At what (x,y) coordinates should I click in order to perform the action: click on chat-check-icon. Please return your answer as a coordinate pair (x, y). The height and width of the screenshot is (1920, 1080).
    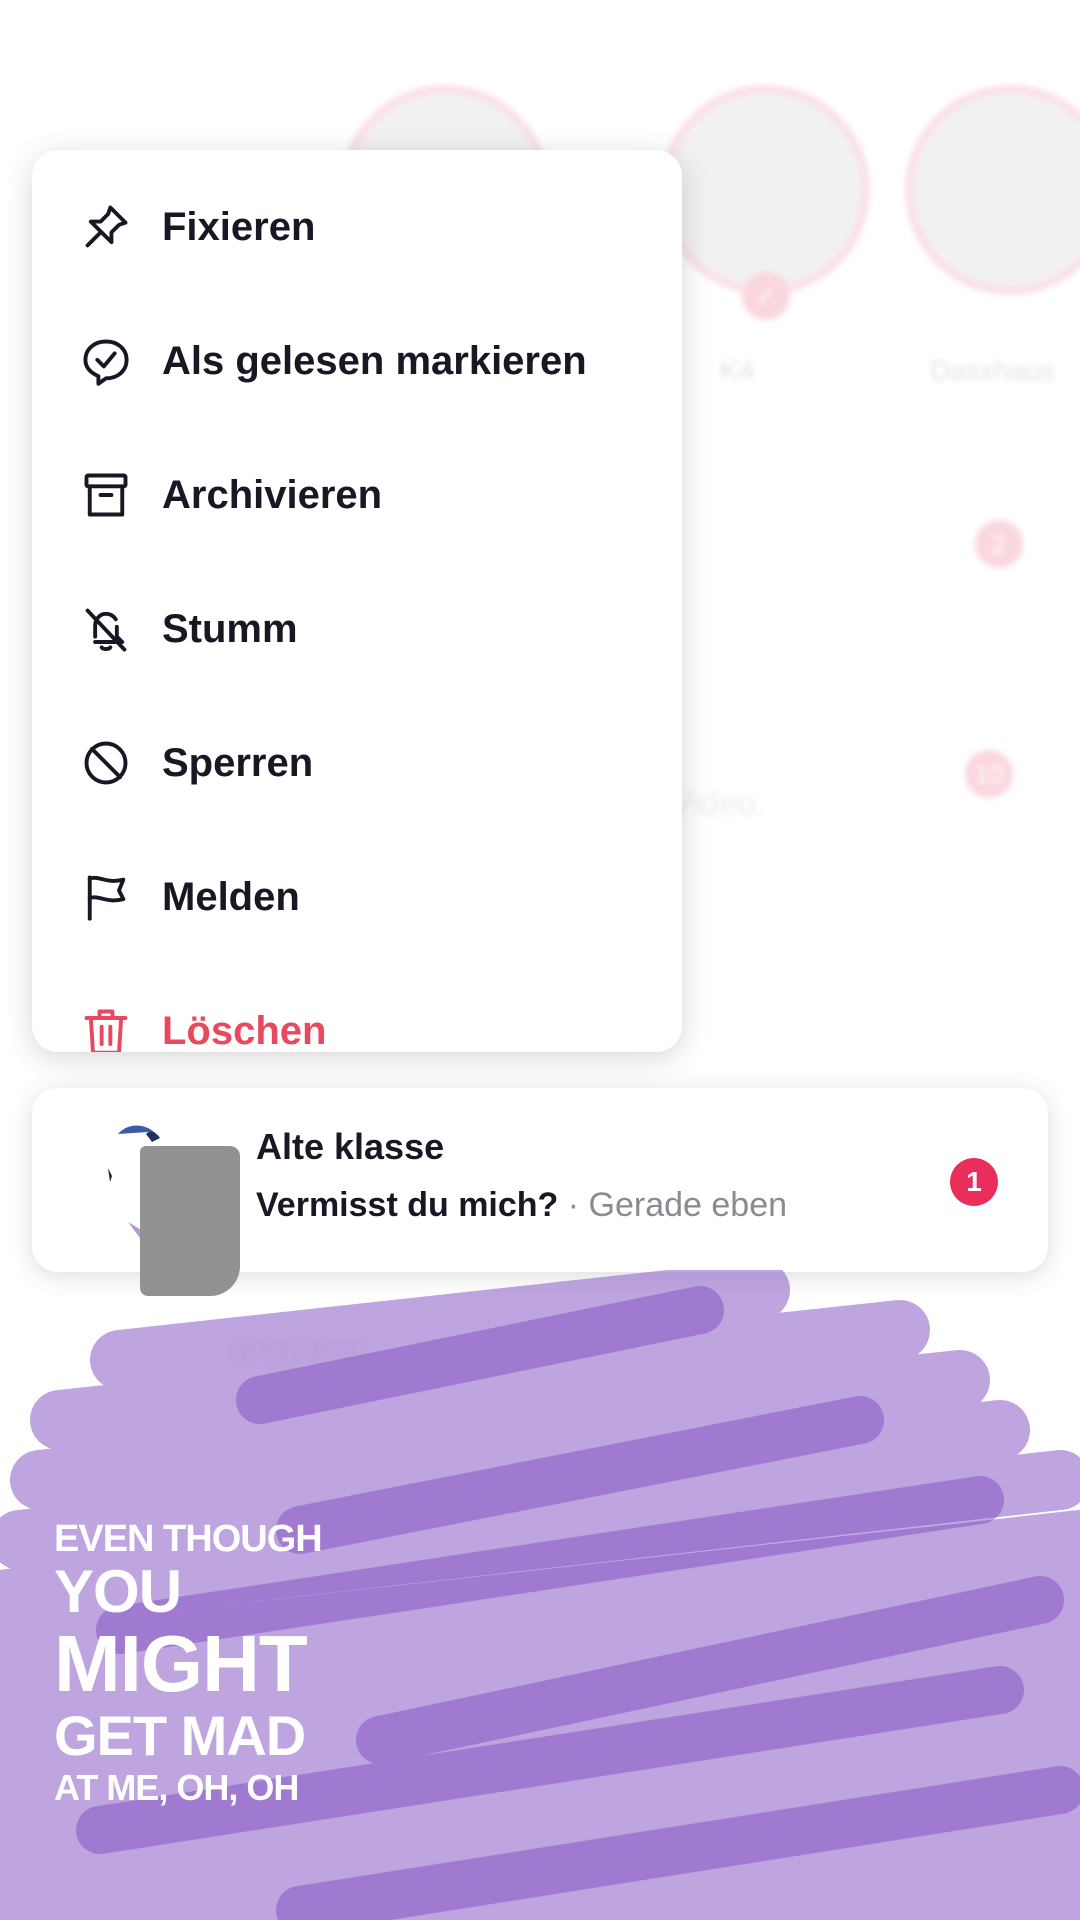
    Looking at the image, I should click on (106, 361).